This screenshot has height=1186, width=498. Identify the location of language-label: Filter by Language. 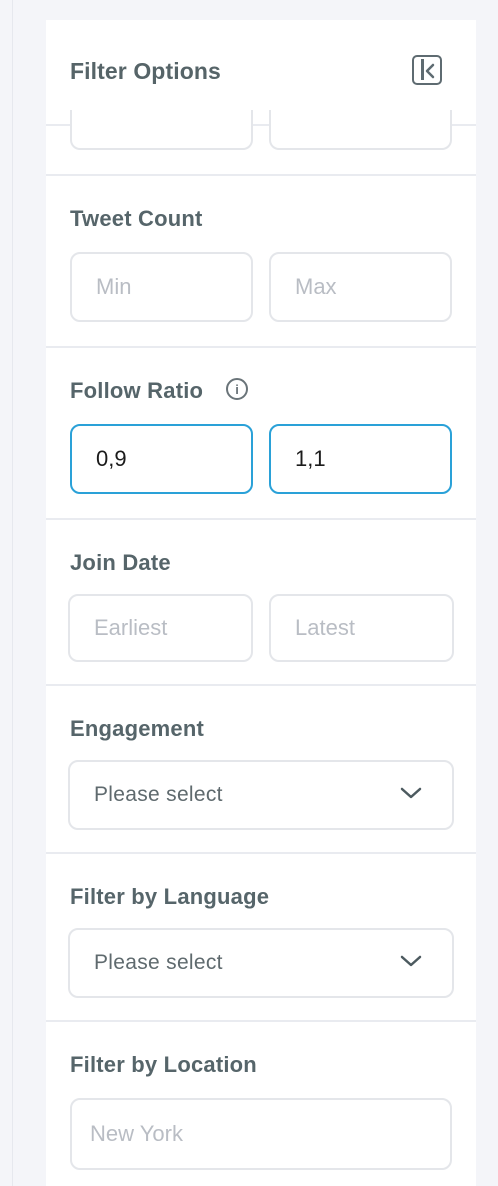
(170, 896).